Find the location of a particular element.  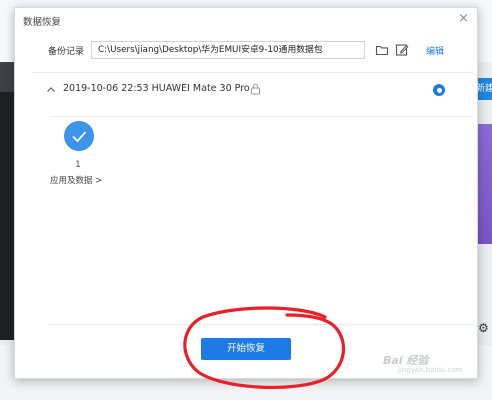

backup-select-radio is located at coordinates (439, 90).